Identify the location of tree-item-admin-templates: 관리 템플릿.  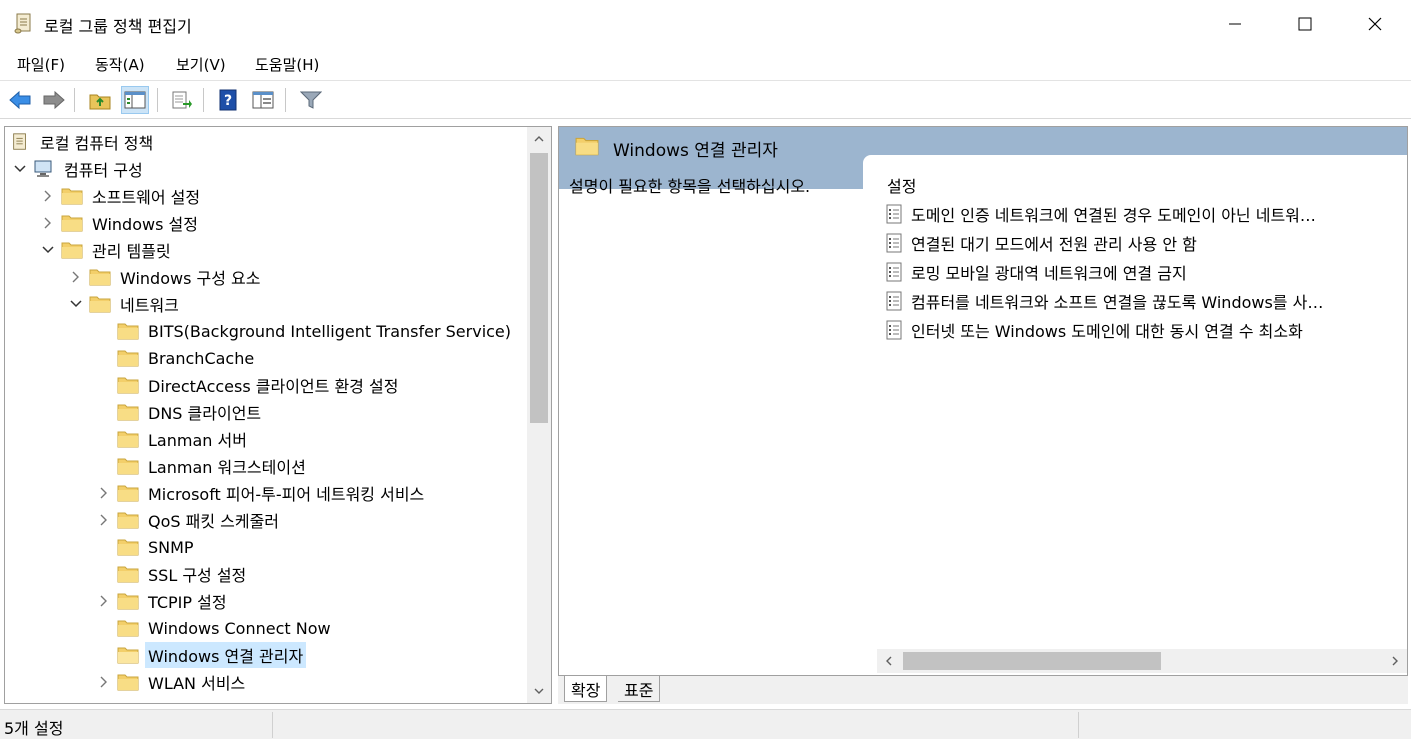
(107, 250).